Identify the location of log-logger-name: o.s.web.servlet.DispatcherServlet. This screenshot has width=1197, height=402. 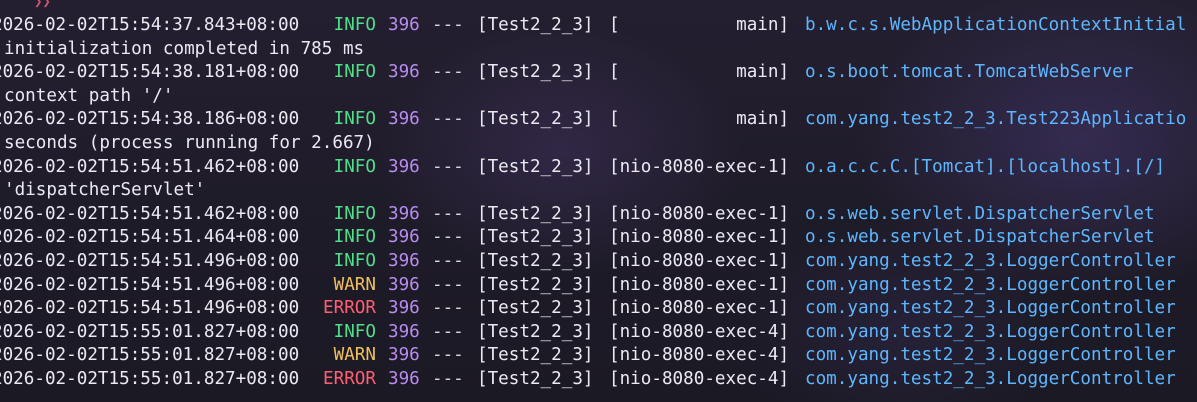
(980, 237).